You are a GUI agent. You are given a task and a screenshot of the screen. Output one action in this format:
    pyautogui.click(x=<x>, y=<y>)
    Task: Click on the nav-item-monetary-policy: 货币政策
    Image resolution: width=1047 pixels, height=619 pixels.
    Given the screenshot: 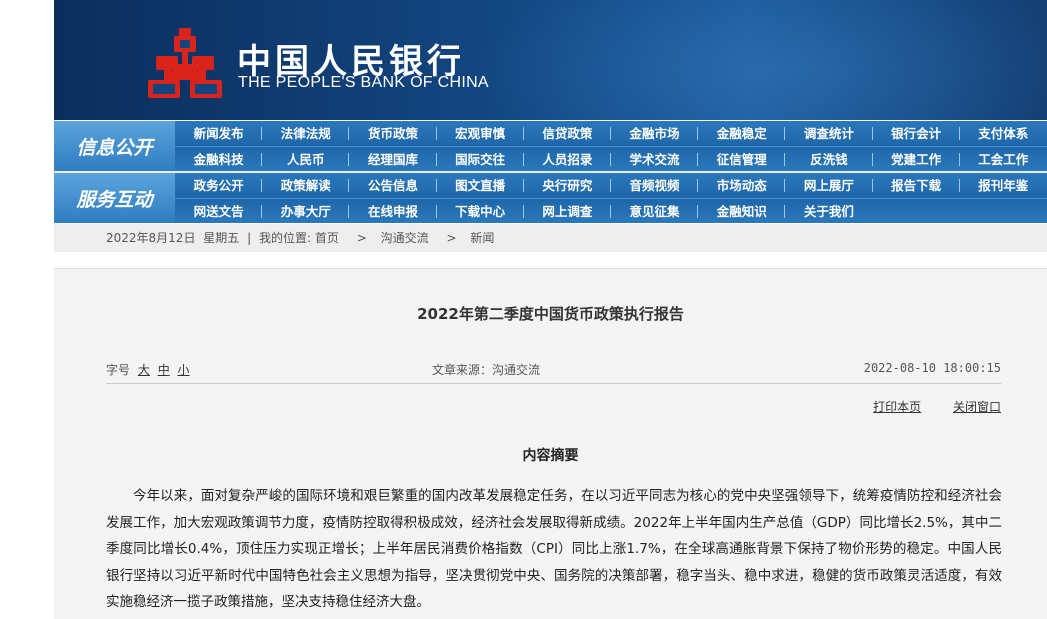 What is the action you would take?
    pyautogui.click(x=393, y=133)
    